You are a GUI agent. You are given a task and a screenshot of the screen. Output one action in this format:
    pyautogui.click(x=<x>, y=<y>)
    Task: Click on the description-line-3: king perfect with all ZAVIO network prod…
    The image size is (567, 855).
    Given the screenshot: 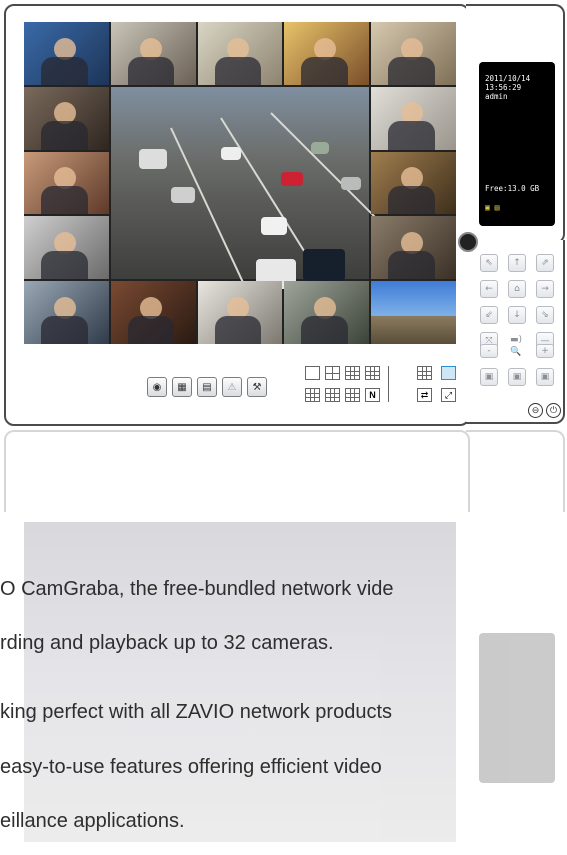 What is the action you would take?
    pyautogui.click(x=196, y=712)
    